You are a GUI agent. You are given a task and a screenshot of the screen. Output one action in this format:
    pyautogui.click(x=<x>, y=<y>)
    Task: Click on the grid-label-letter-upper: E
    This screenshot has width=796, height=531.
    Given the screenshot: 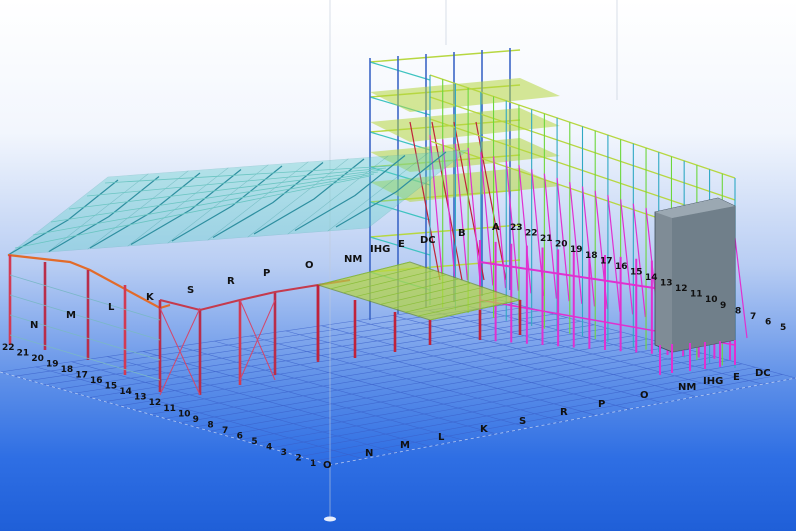 What is the action you would take?
    pyautogui.click(x=401, y=244)
    